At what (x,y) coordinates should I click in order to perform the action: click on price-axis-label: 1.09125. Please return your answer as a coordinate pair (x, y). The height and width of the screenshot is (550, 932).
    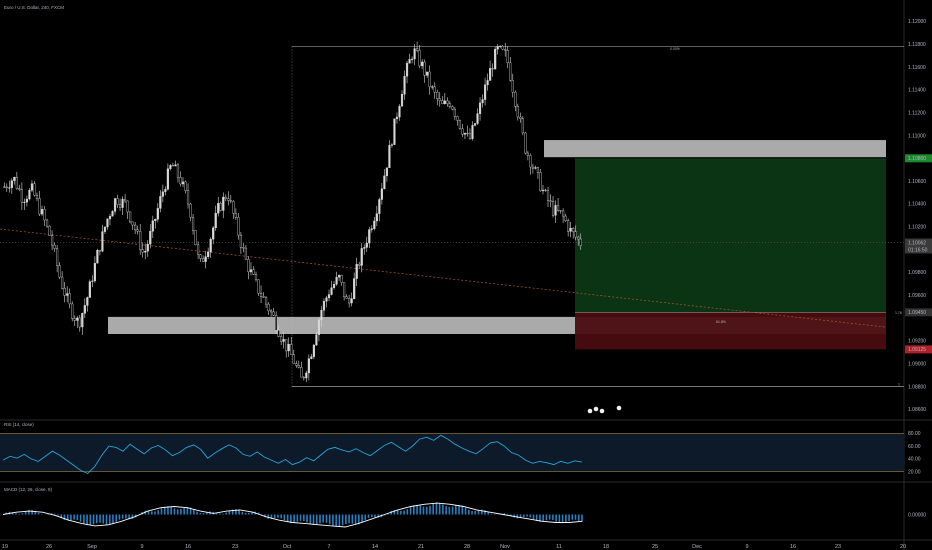
    Looking at the image, I should click on (917, 350).